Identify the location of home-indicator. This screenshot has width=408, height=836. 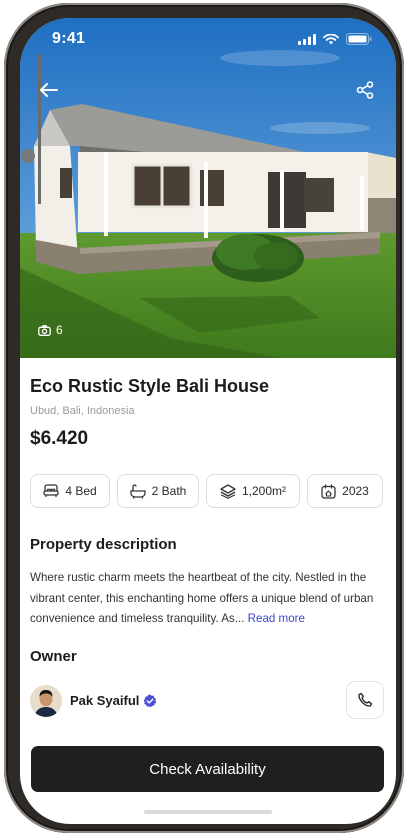
(208, 812).